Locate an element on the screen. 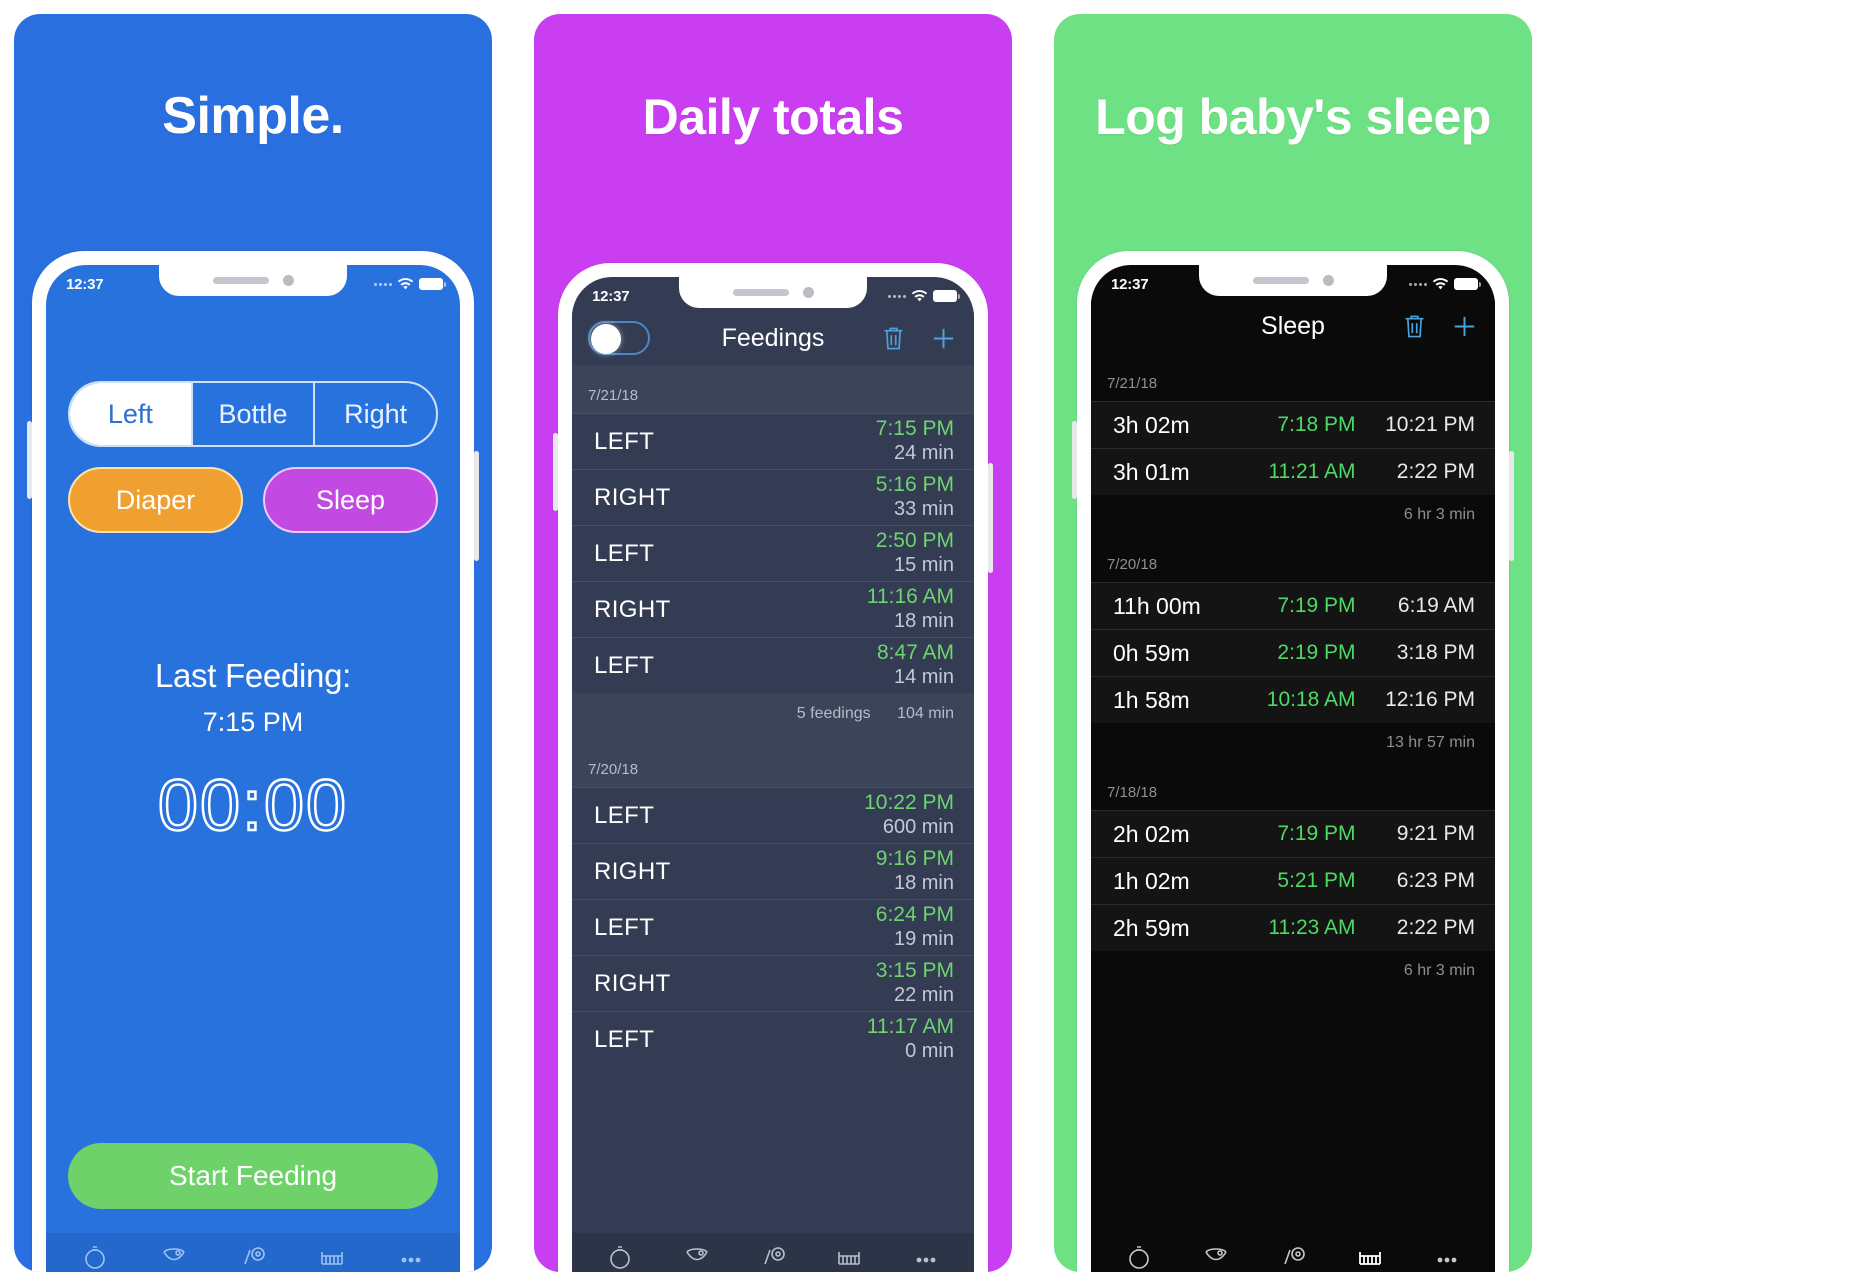 This screenshot has height=1286, width=1862. table-row: RIGHT 11:16 AM 18 min is located at coordinates (773, 609).